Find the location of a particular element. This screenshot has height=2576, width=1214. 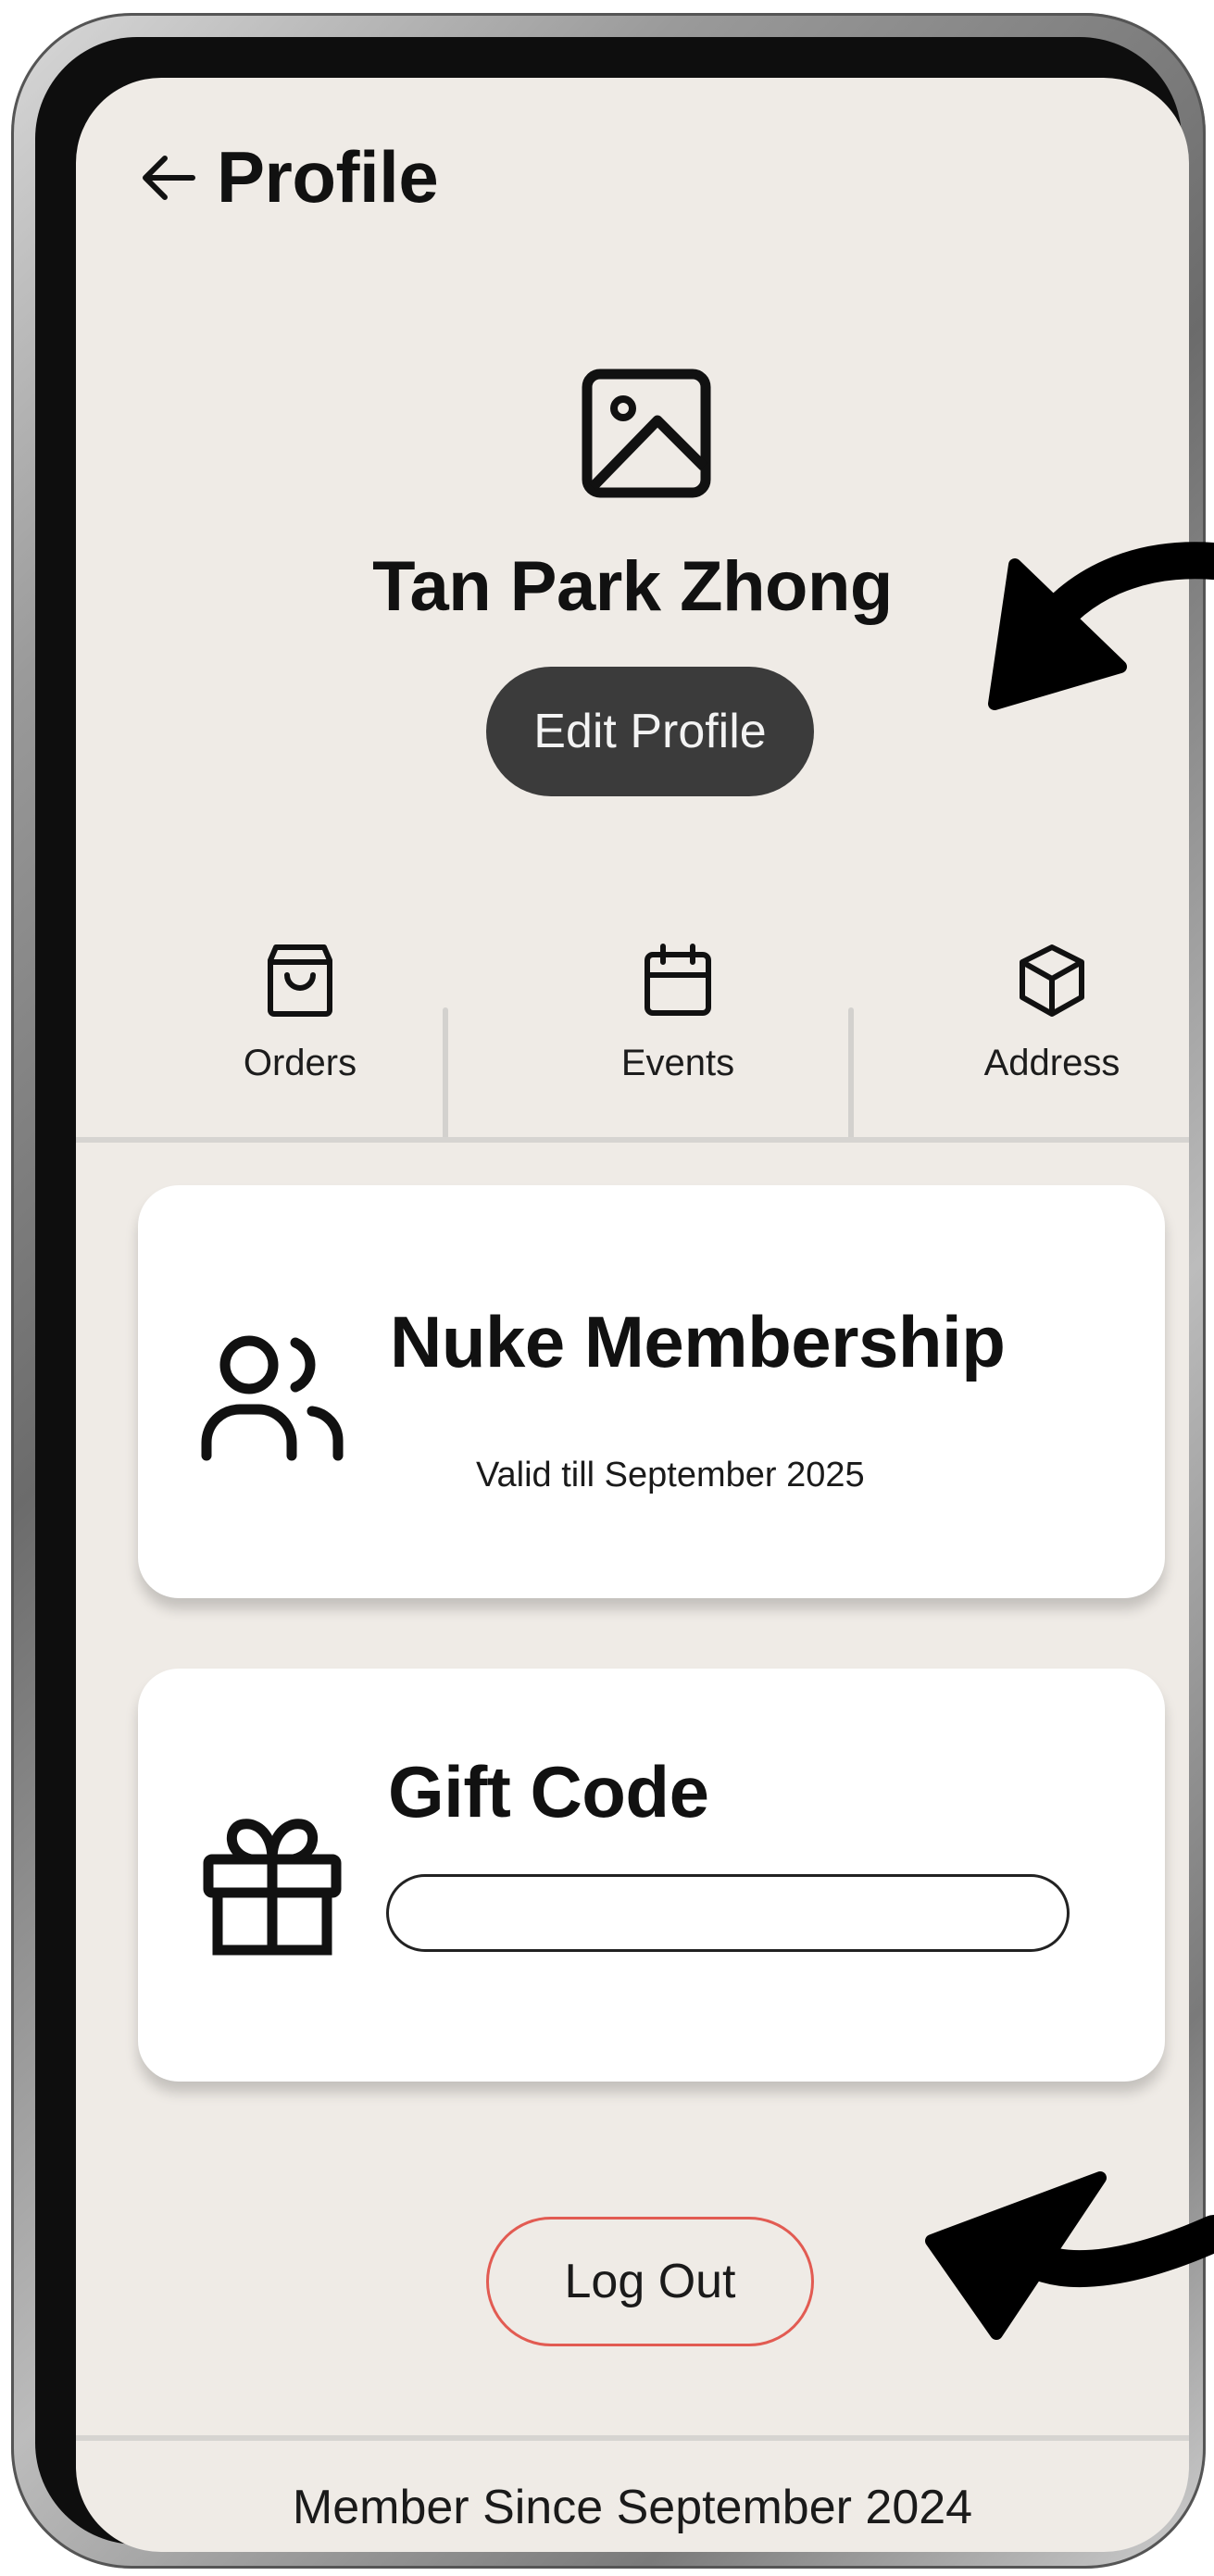

page-title: Profile is located at coordinates (328, 177).